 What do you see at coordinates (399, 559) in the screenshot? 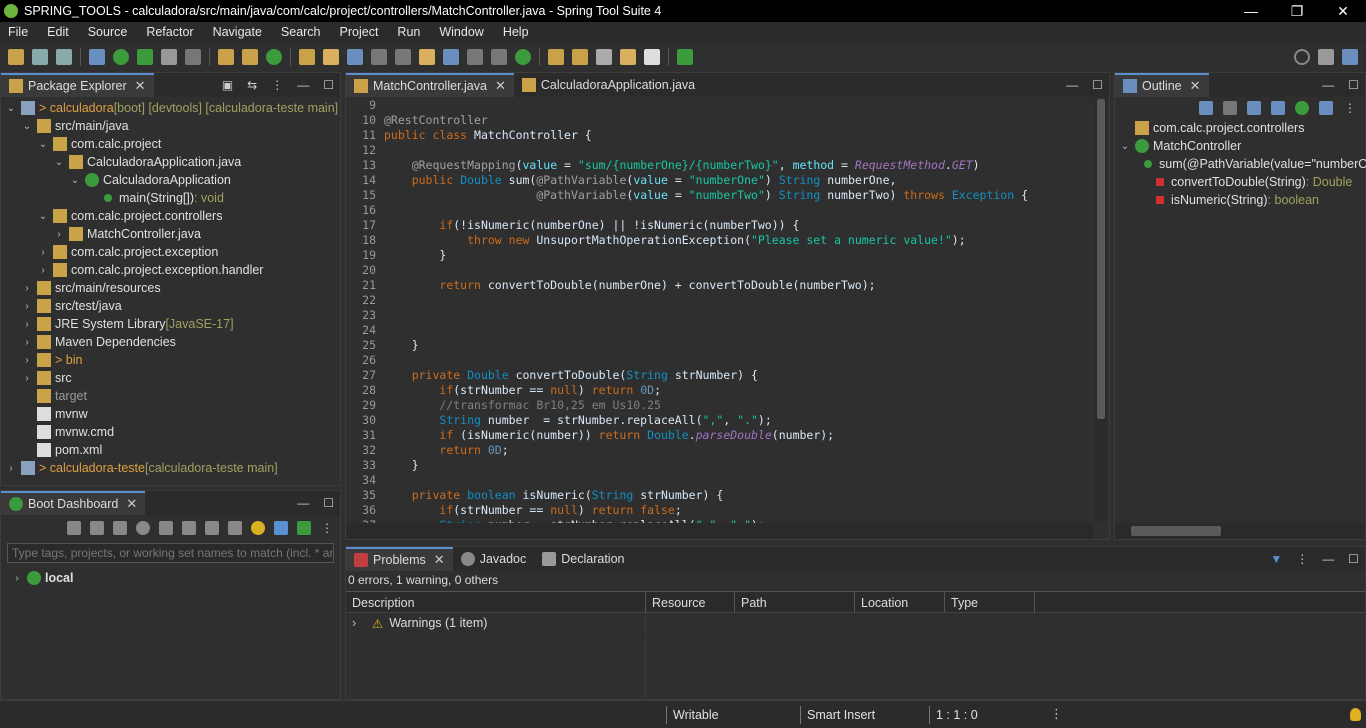
I see `tab-problems: Problems ✕` at bounding box center [399, 559].